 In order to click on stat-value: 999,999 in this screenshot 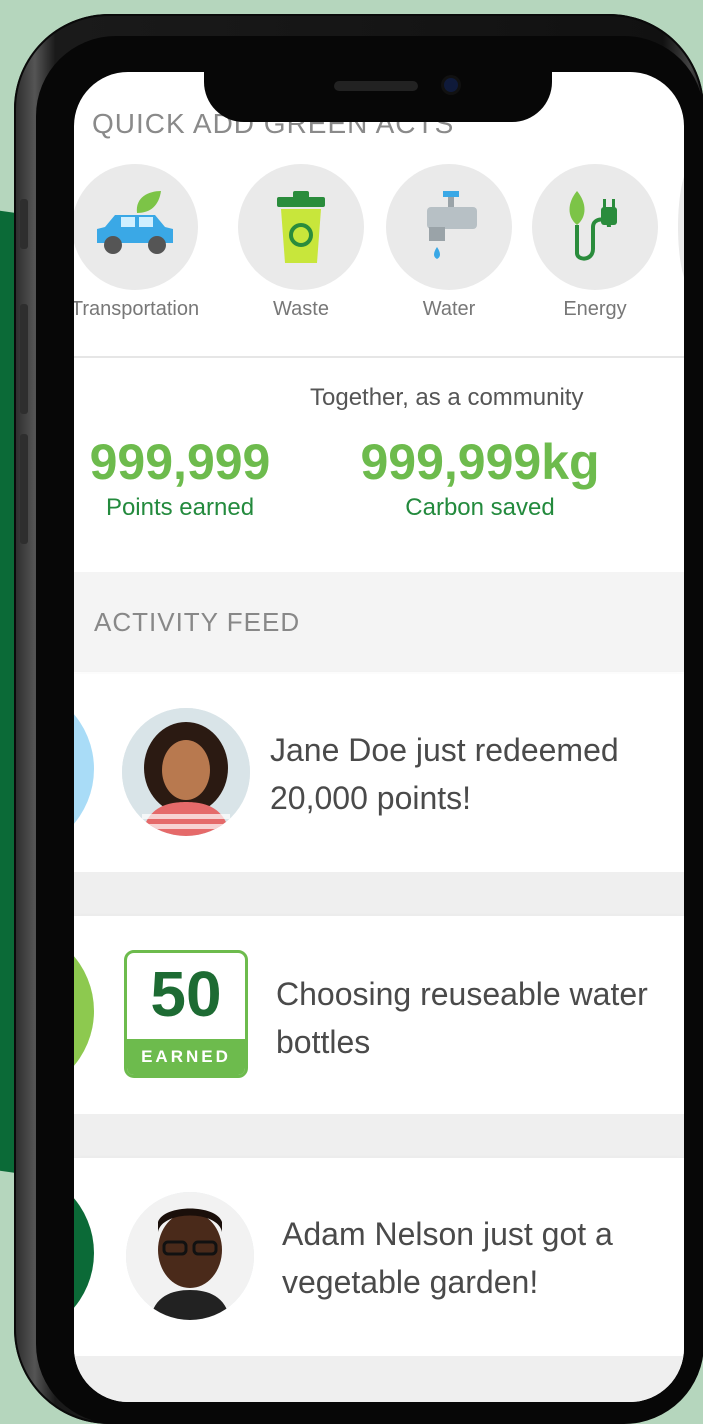, I will do `click(180, 462)`.